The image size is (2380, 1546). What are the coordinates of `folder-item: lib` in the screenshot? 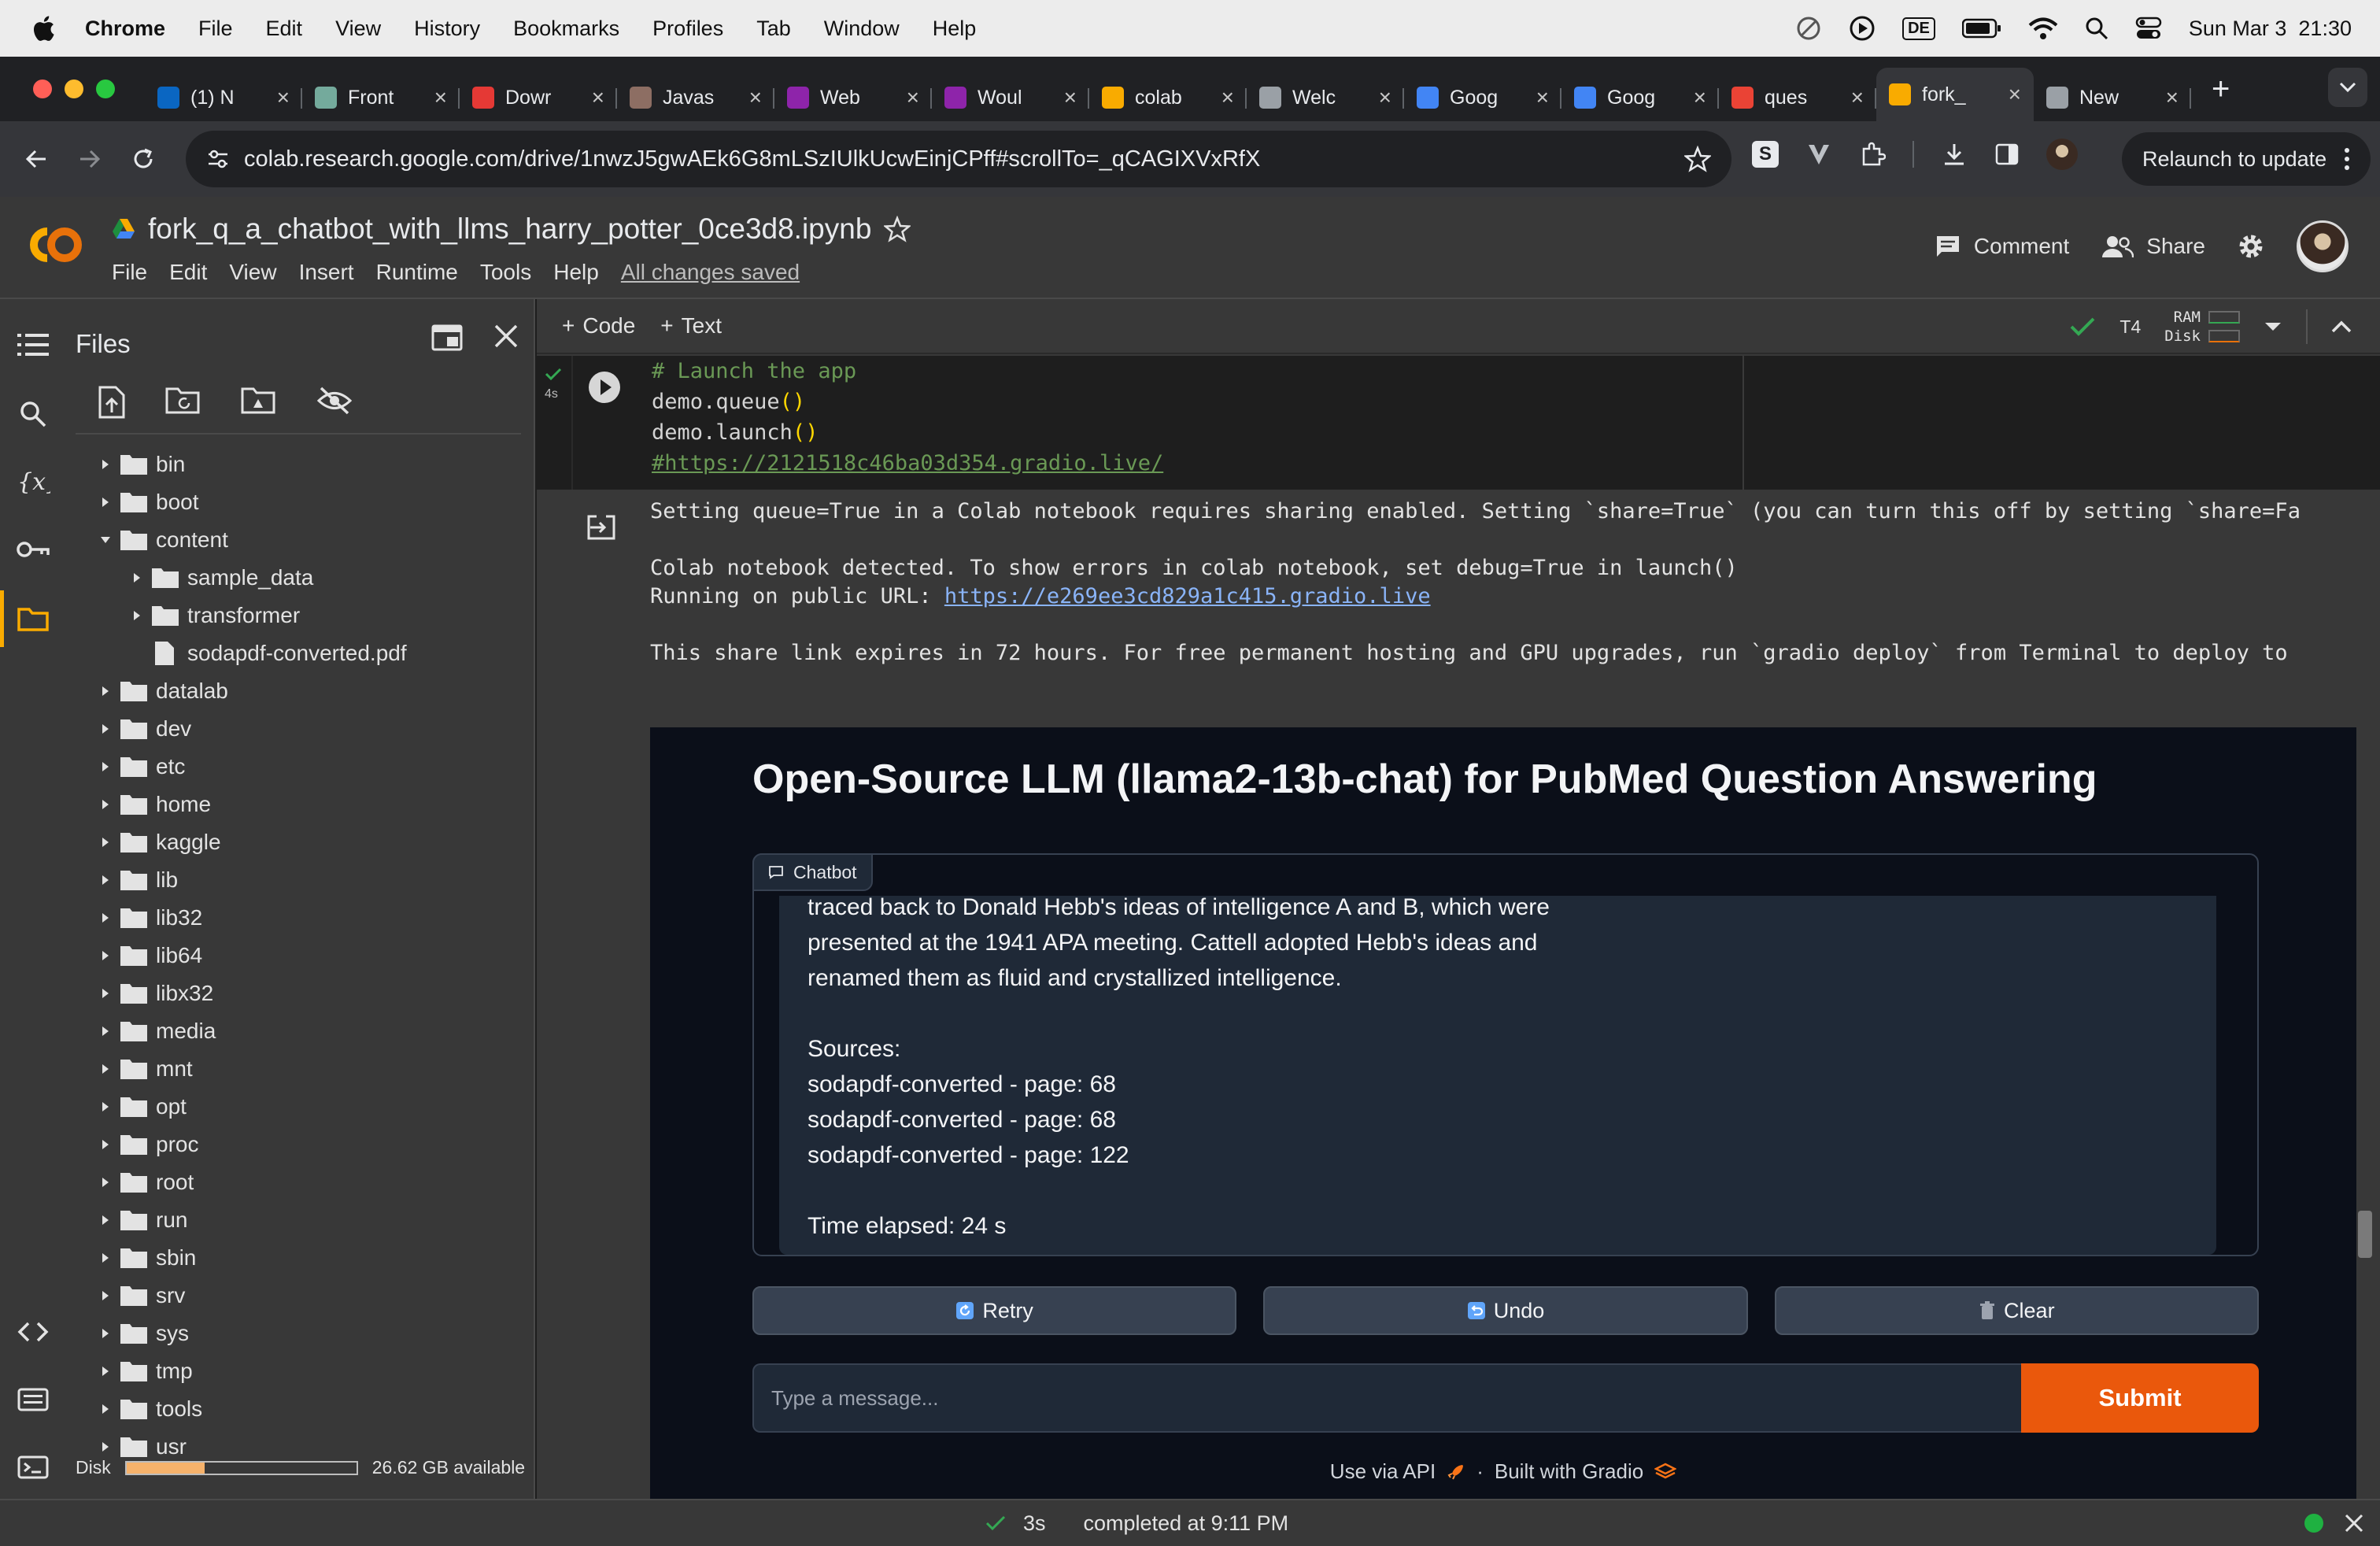 It's located at (293, 880).